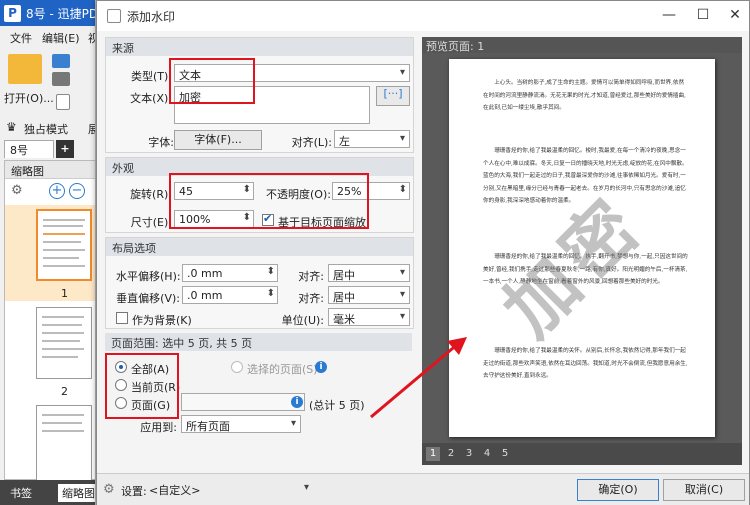  Describe the element at coordinates (151, 222) in the screenshot. I see `size-label: 尺寸(E):` at that location.